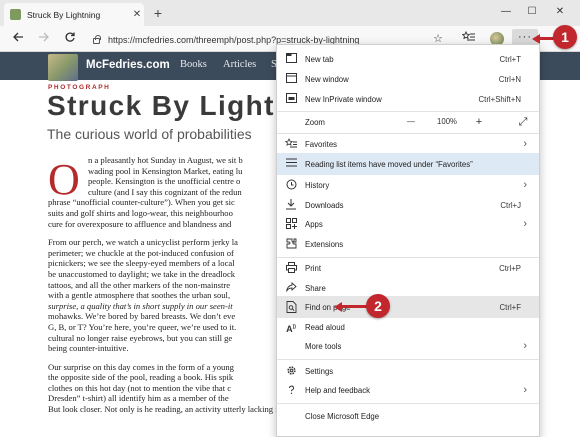 This screenshot has height=437, width=580. I want to click on print-icon, so click(291, 268).